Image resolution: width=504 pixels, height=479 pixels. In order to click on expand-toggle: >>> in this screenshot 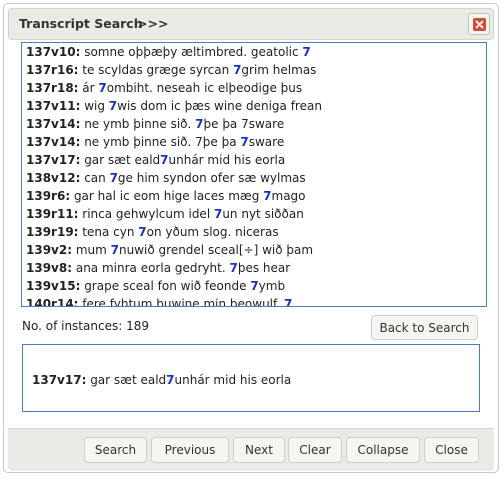, I will do `click(152, 23)`.